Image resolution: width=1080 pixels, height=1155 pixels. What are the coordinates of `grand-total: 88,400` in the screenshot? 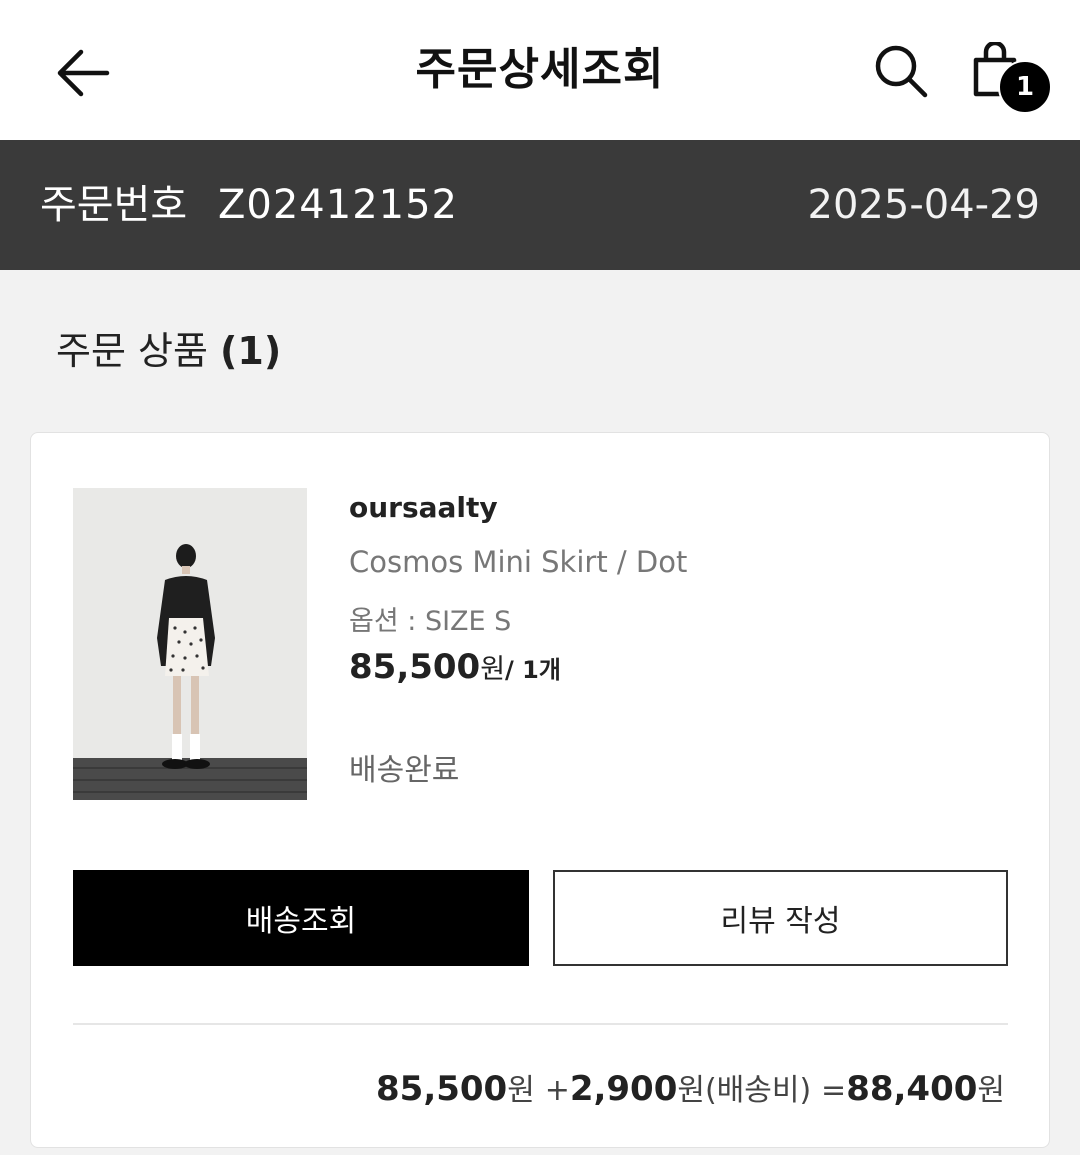 It's located at (912, 1089).